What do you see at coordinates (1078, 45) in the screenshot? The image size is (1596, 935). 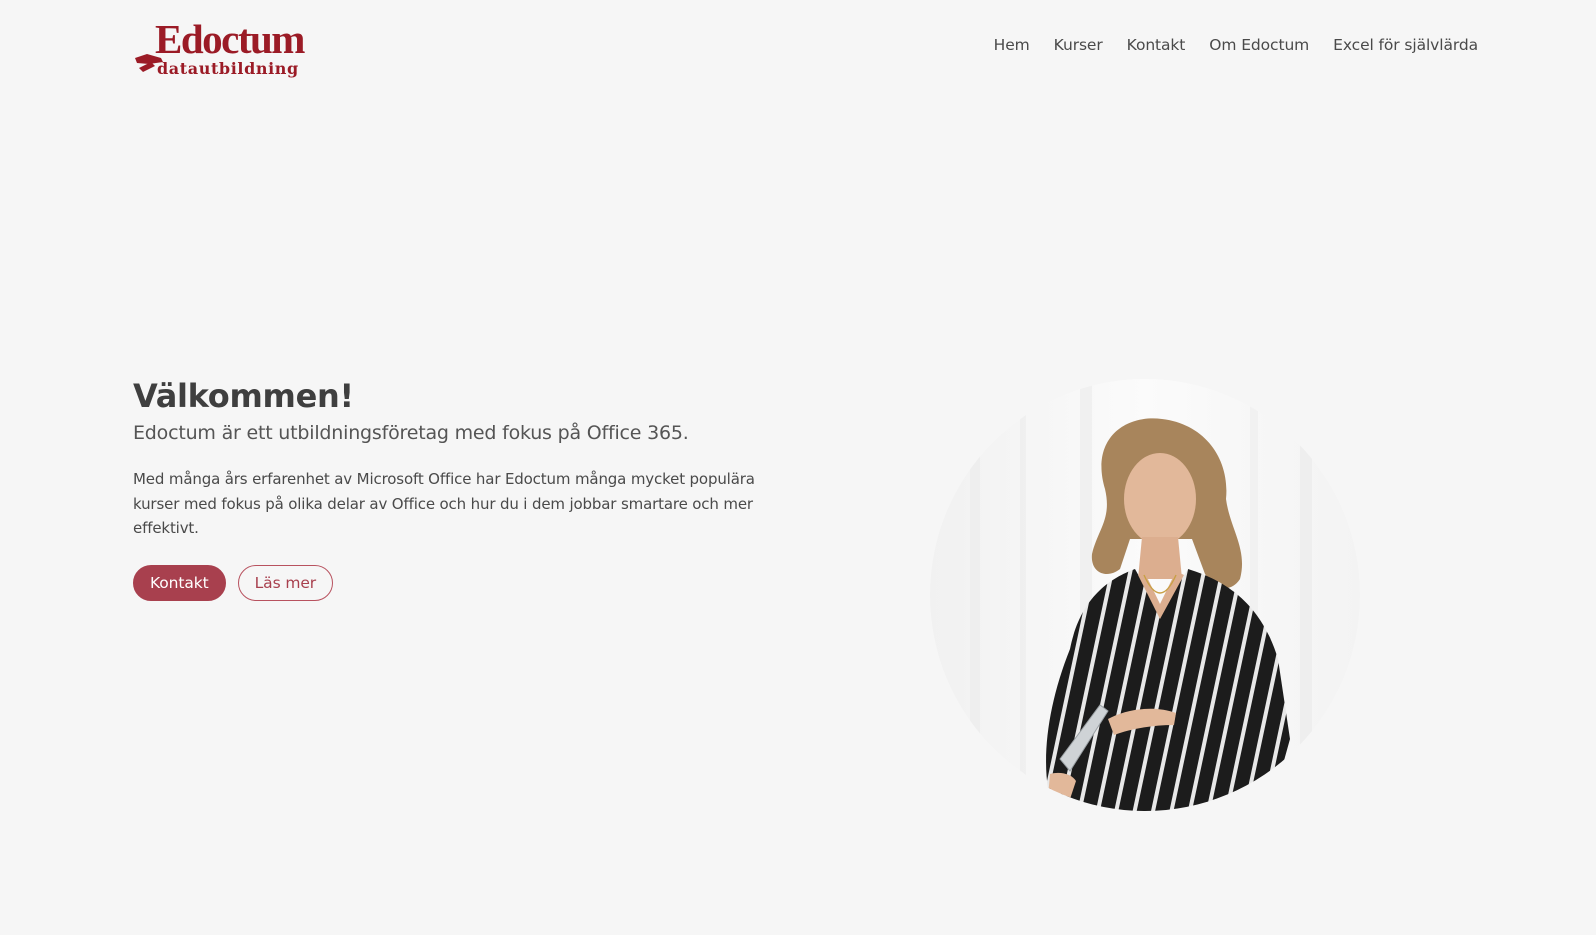 I see `nav-item-kurser: Kurser` at bounding box center [1078, 45].